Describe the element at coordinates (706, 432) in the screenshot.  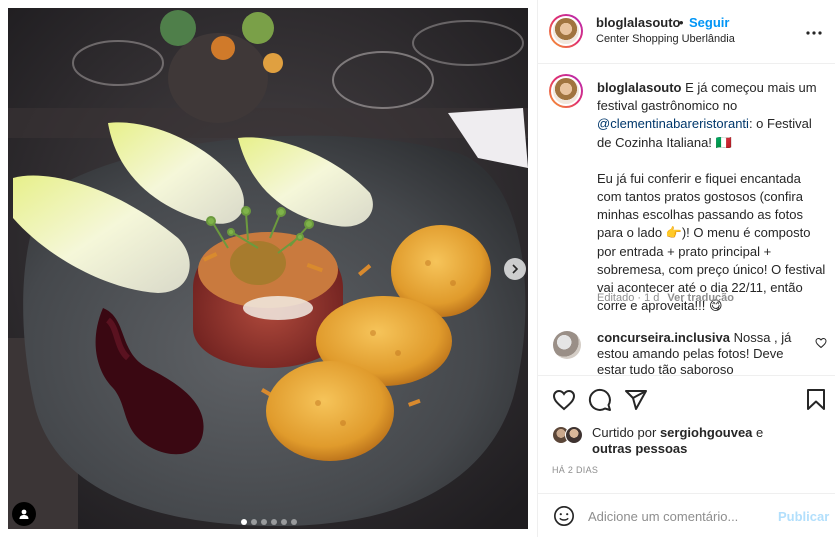
I see `liker-username: sergiohgouvea` at that location.